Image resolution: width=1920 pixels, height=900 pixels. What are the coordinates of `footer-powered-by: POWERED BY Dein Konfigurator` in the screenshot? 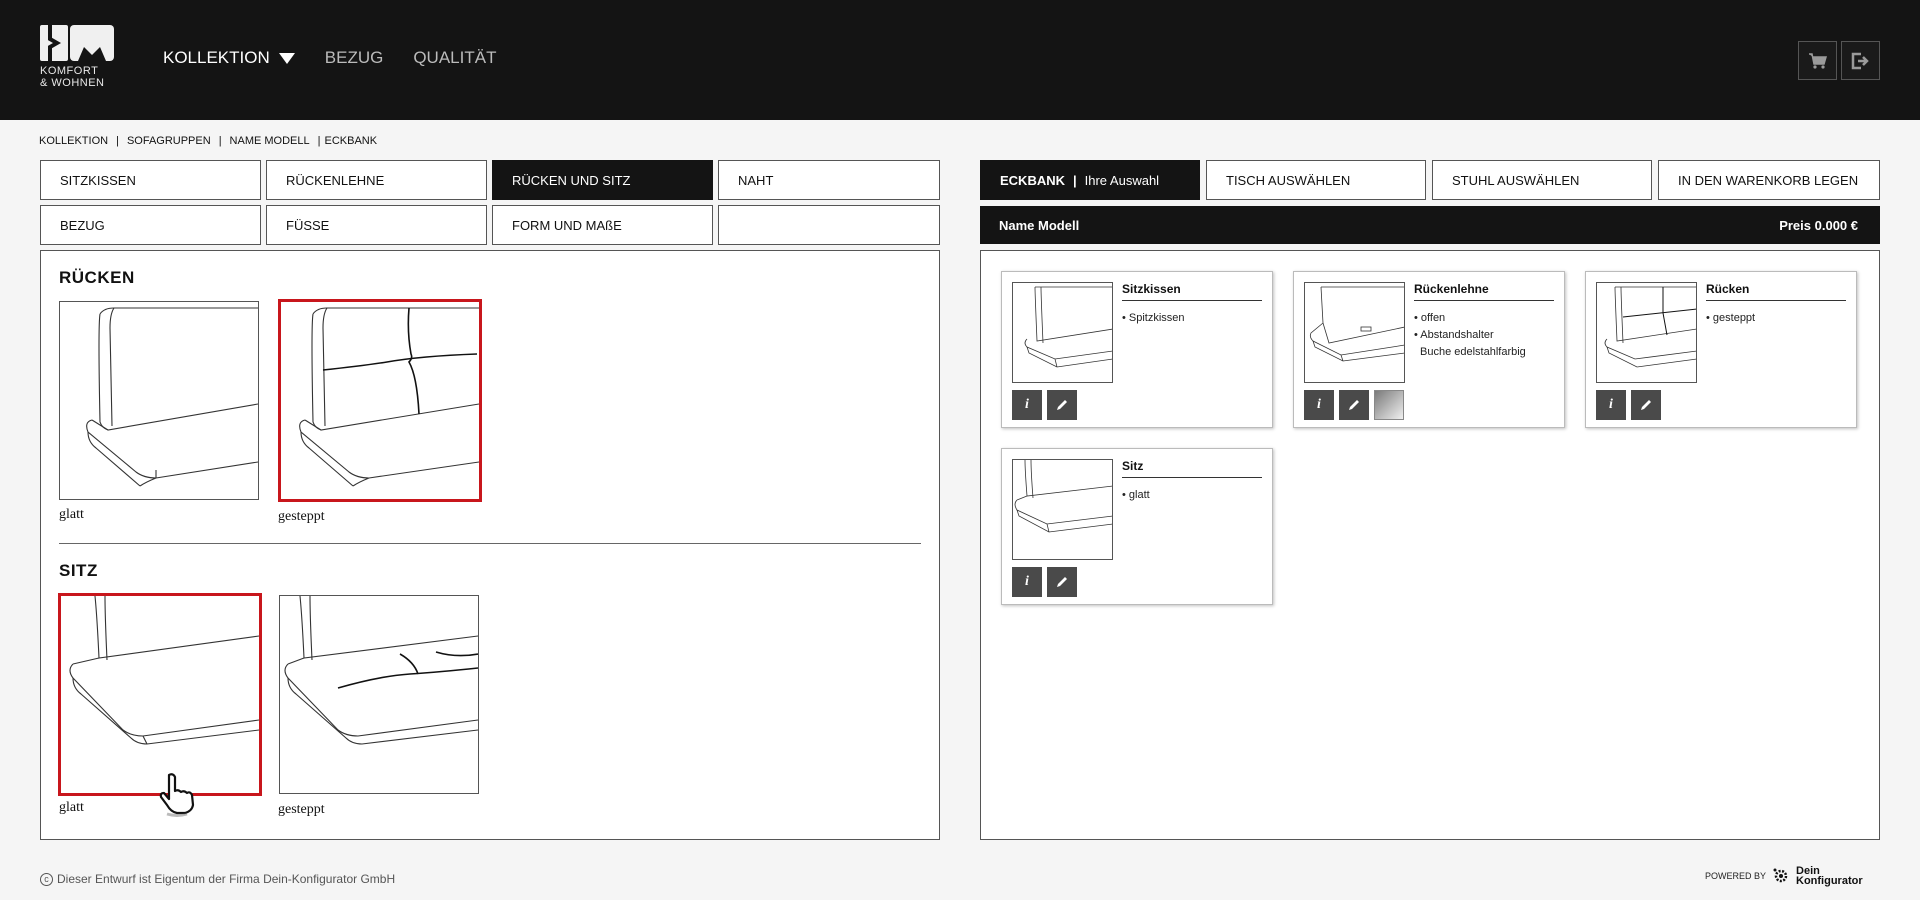 It's located at (1784, 876).